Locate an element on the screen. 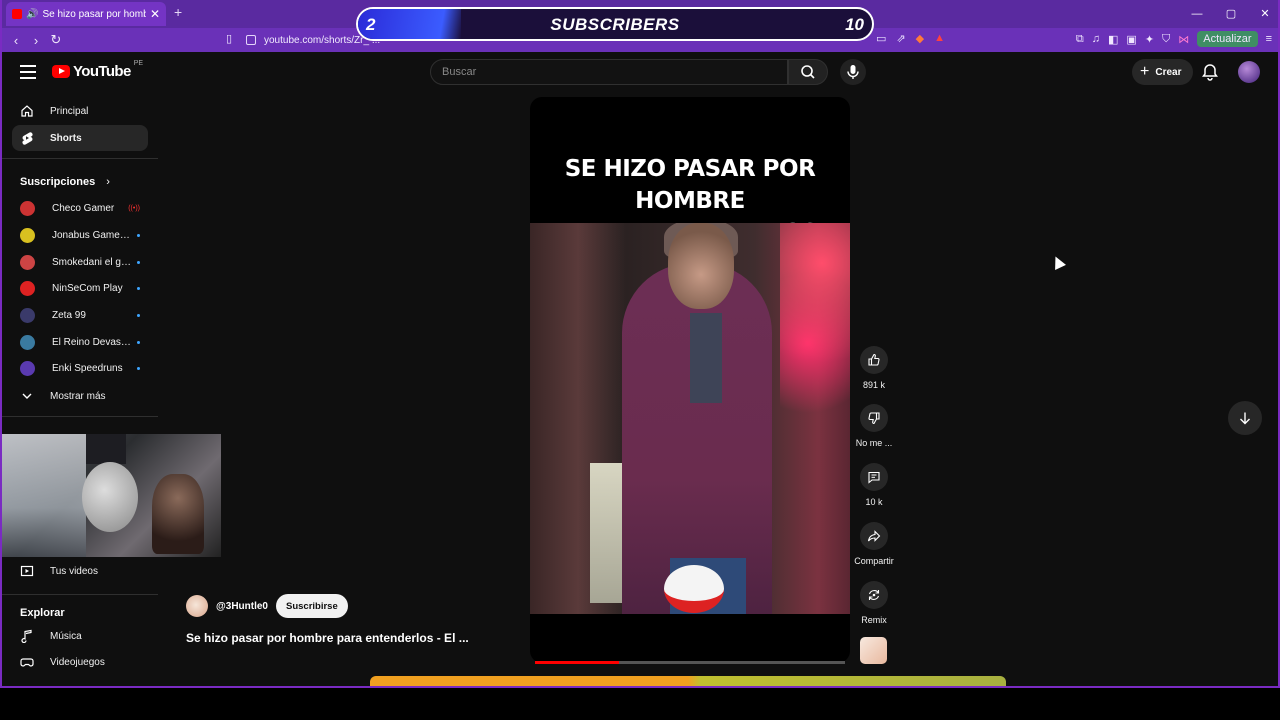 The width and height of the screenshot is (1280, 720). reload-icon: ↻ is located at coordinates (56, 40).